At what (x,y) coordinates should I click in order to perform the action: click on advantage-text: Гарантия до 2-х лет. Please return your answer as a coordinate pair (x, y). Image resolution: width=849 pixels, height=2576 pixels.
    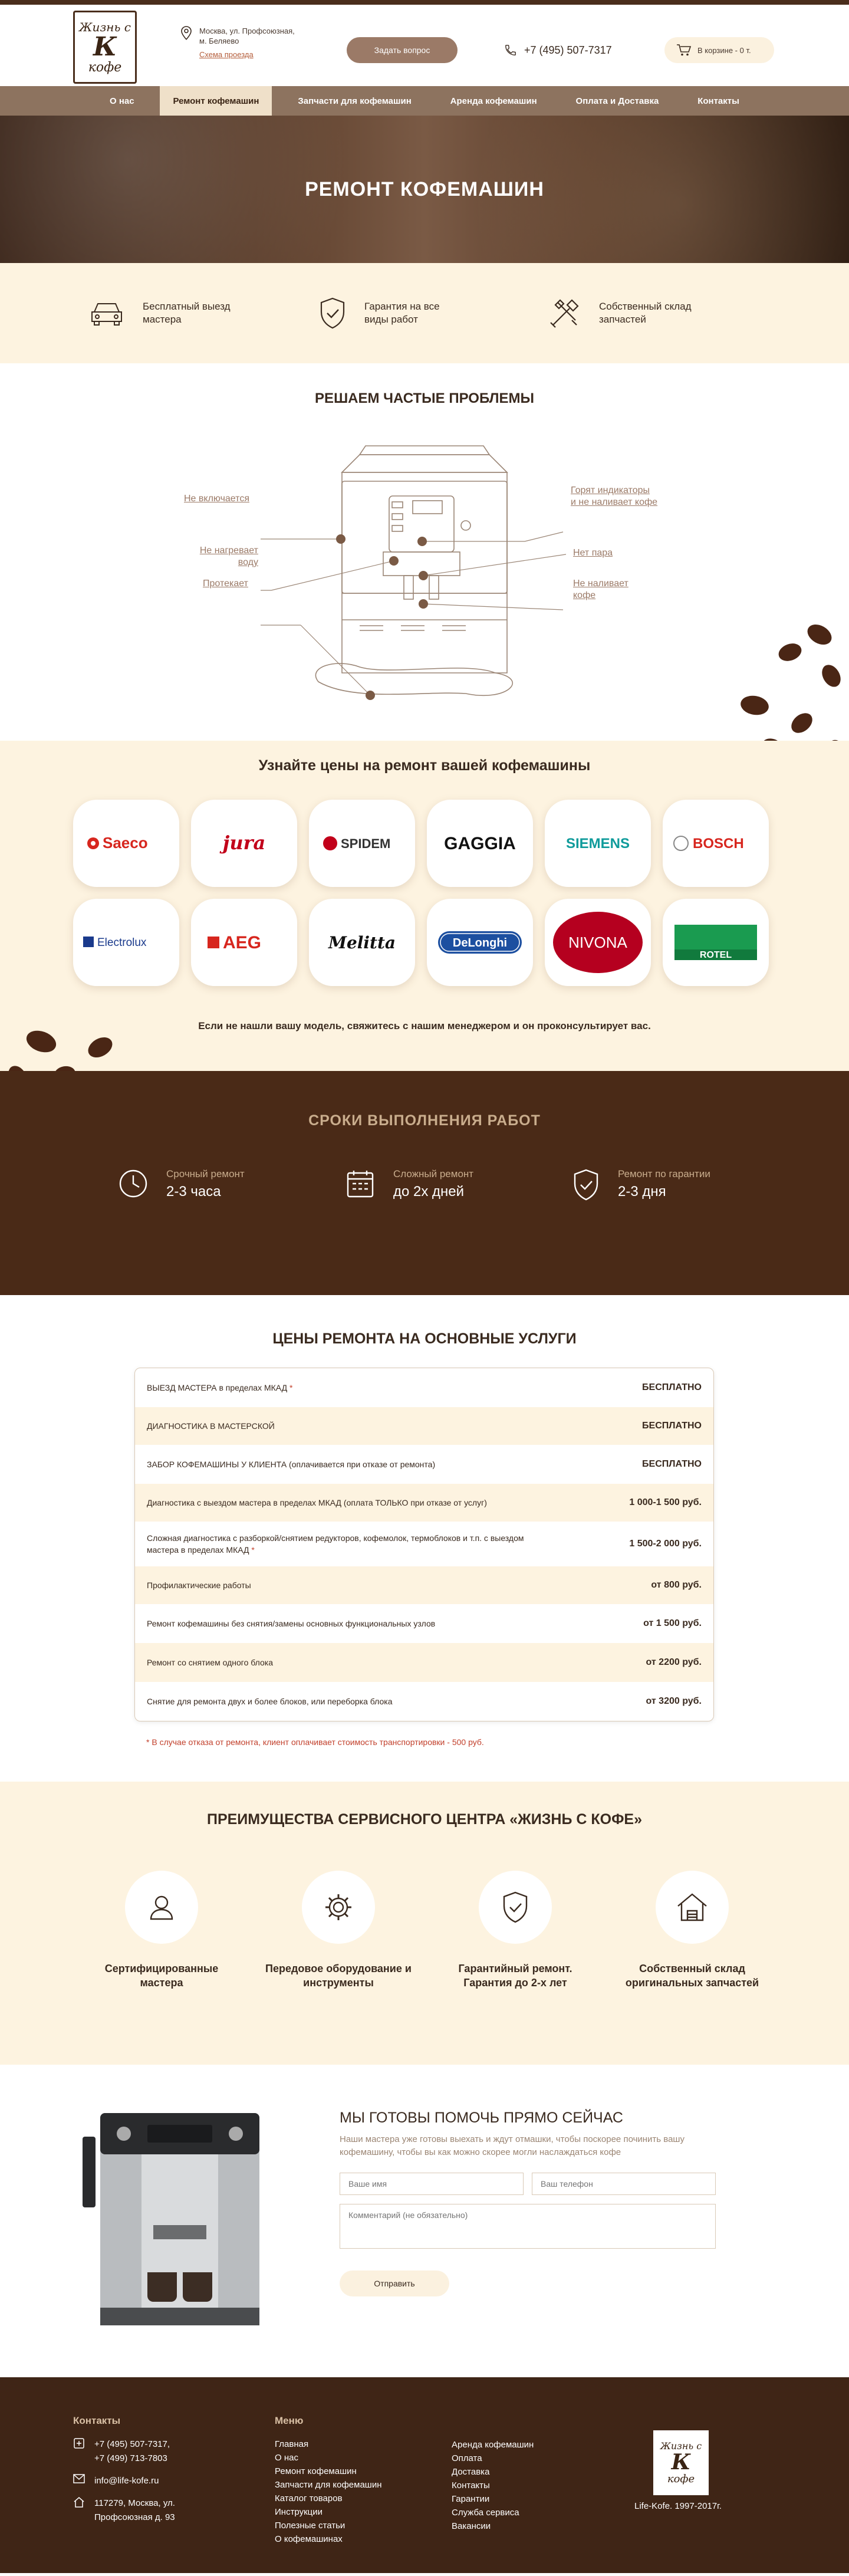
    Looking at the image, I should click on (515, 1983).